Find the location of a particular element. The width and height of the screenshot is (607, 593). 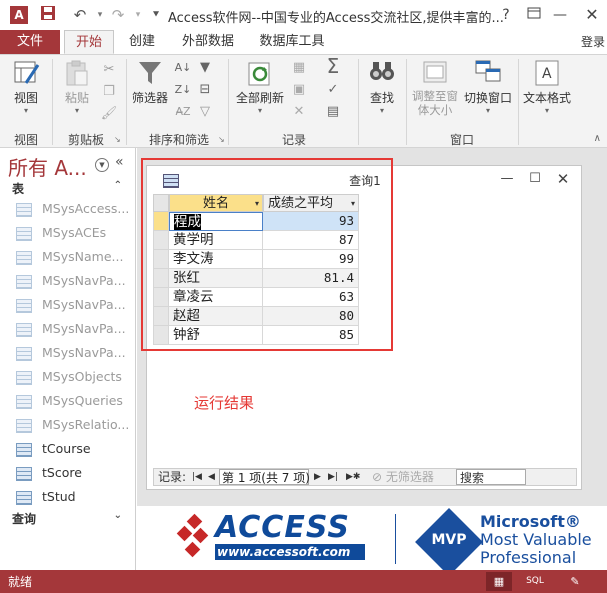

delete-record-icon: ✕ is located at coordinates (299, 112).